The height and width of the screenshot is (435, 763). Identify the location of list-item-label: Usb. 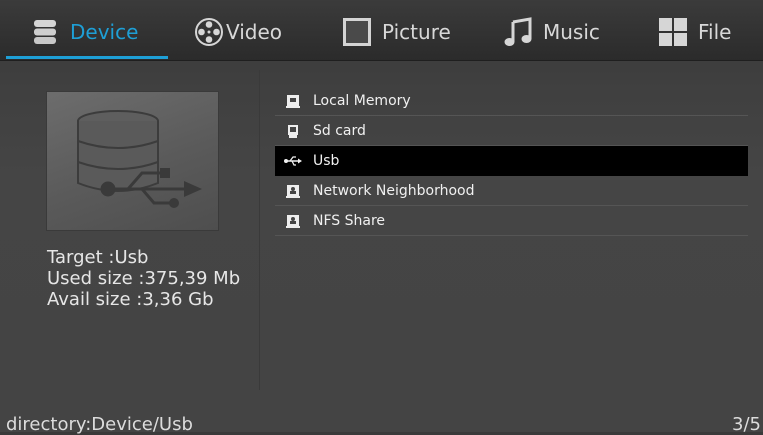
(326, 160).